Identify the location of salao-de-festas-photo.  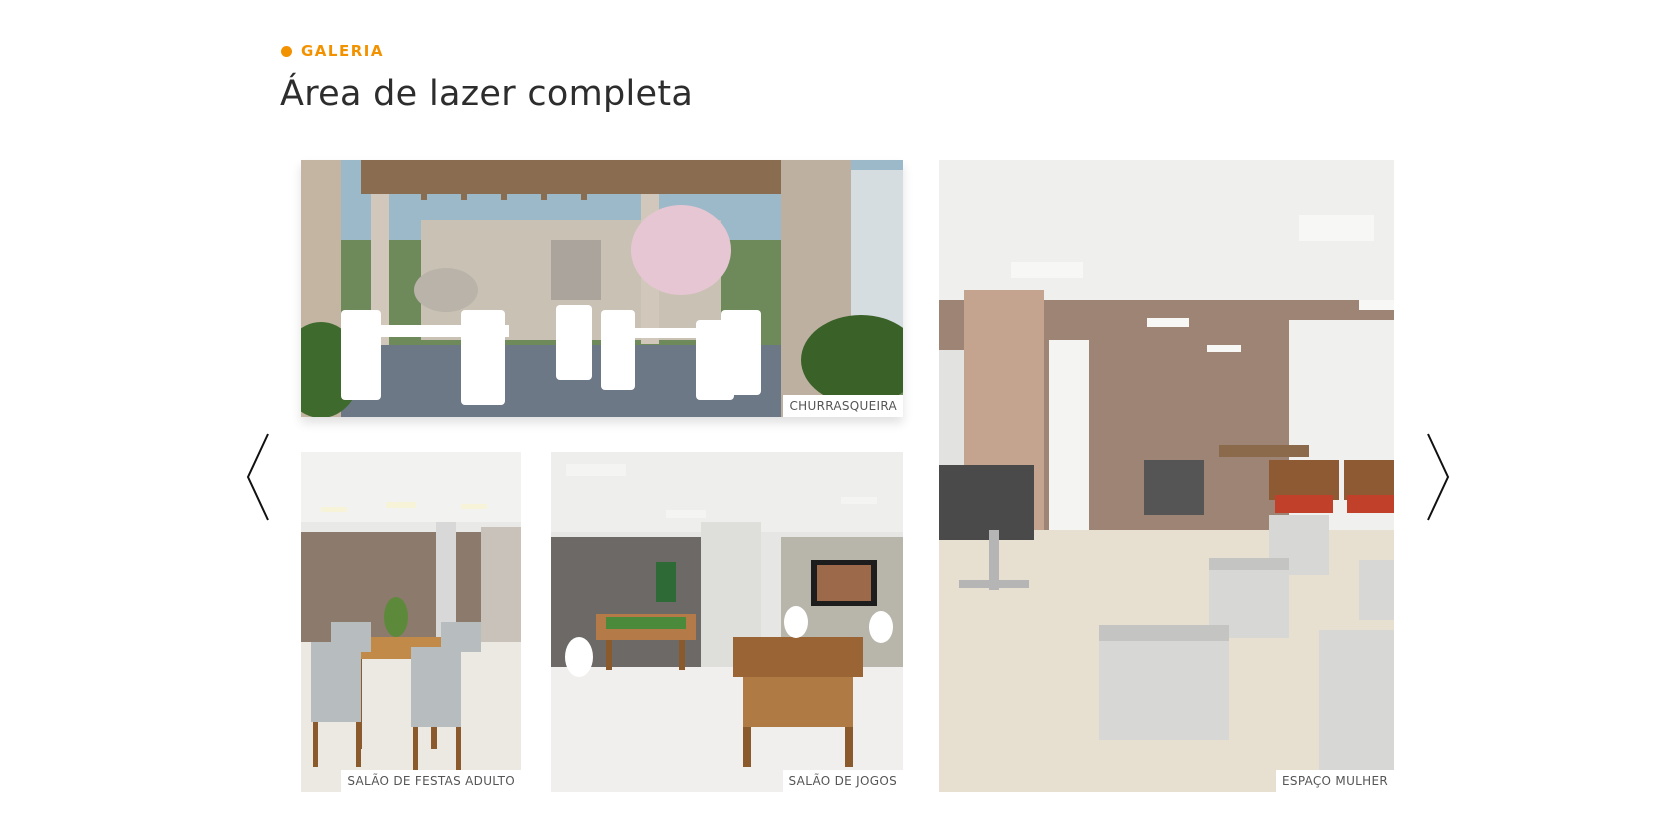
(411, 622).